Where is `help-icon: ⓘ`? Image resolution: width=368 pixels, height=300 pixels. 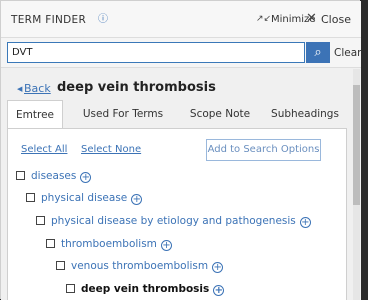 help-icon: ⓘ is located at coordinates (103, 17).